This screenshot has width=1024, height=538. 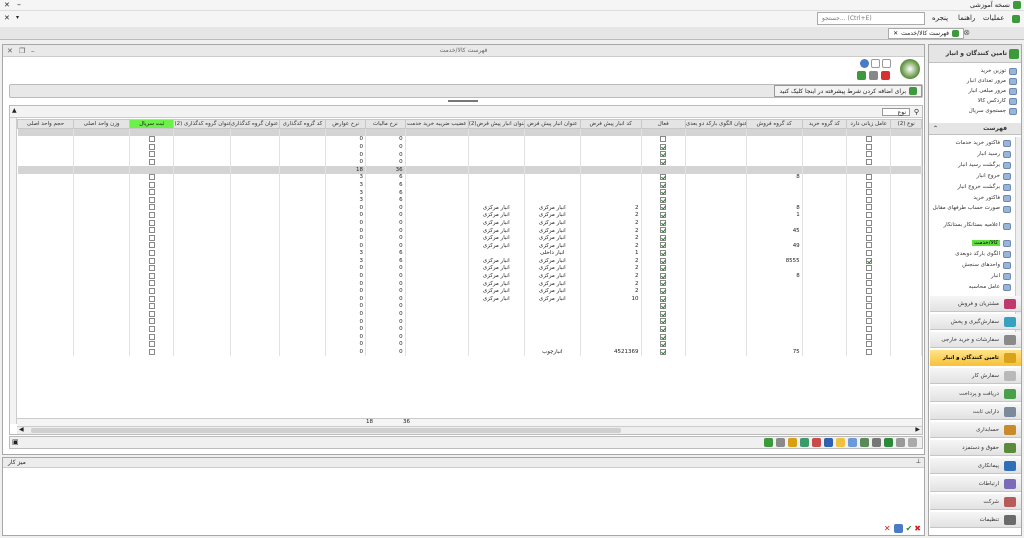 I want to click on help-icon, so click(x=886, y=63).